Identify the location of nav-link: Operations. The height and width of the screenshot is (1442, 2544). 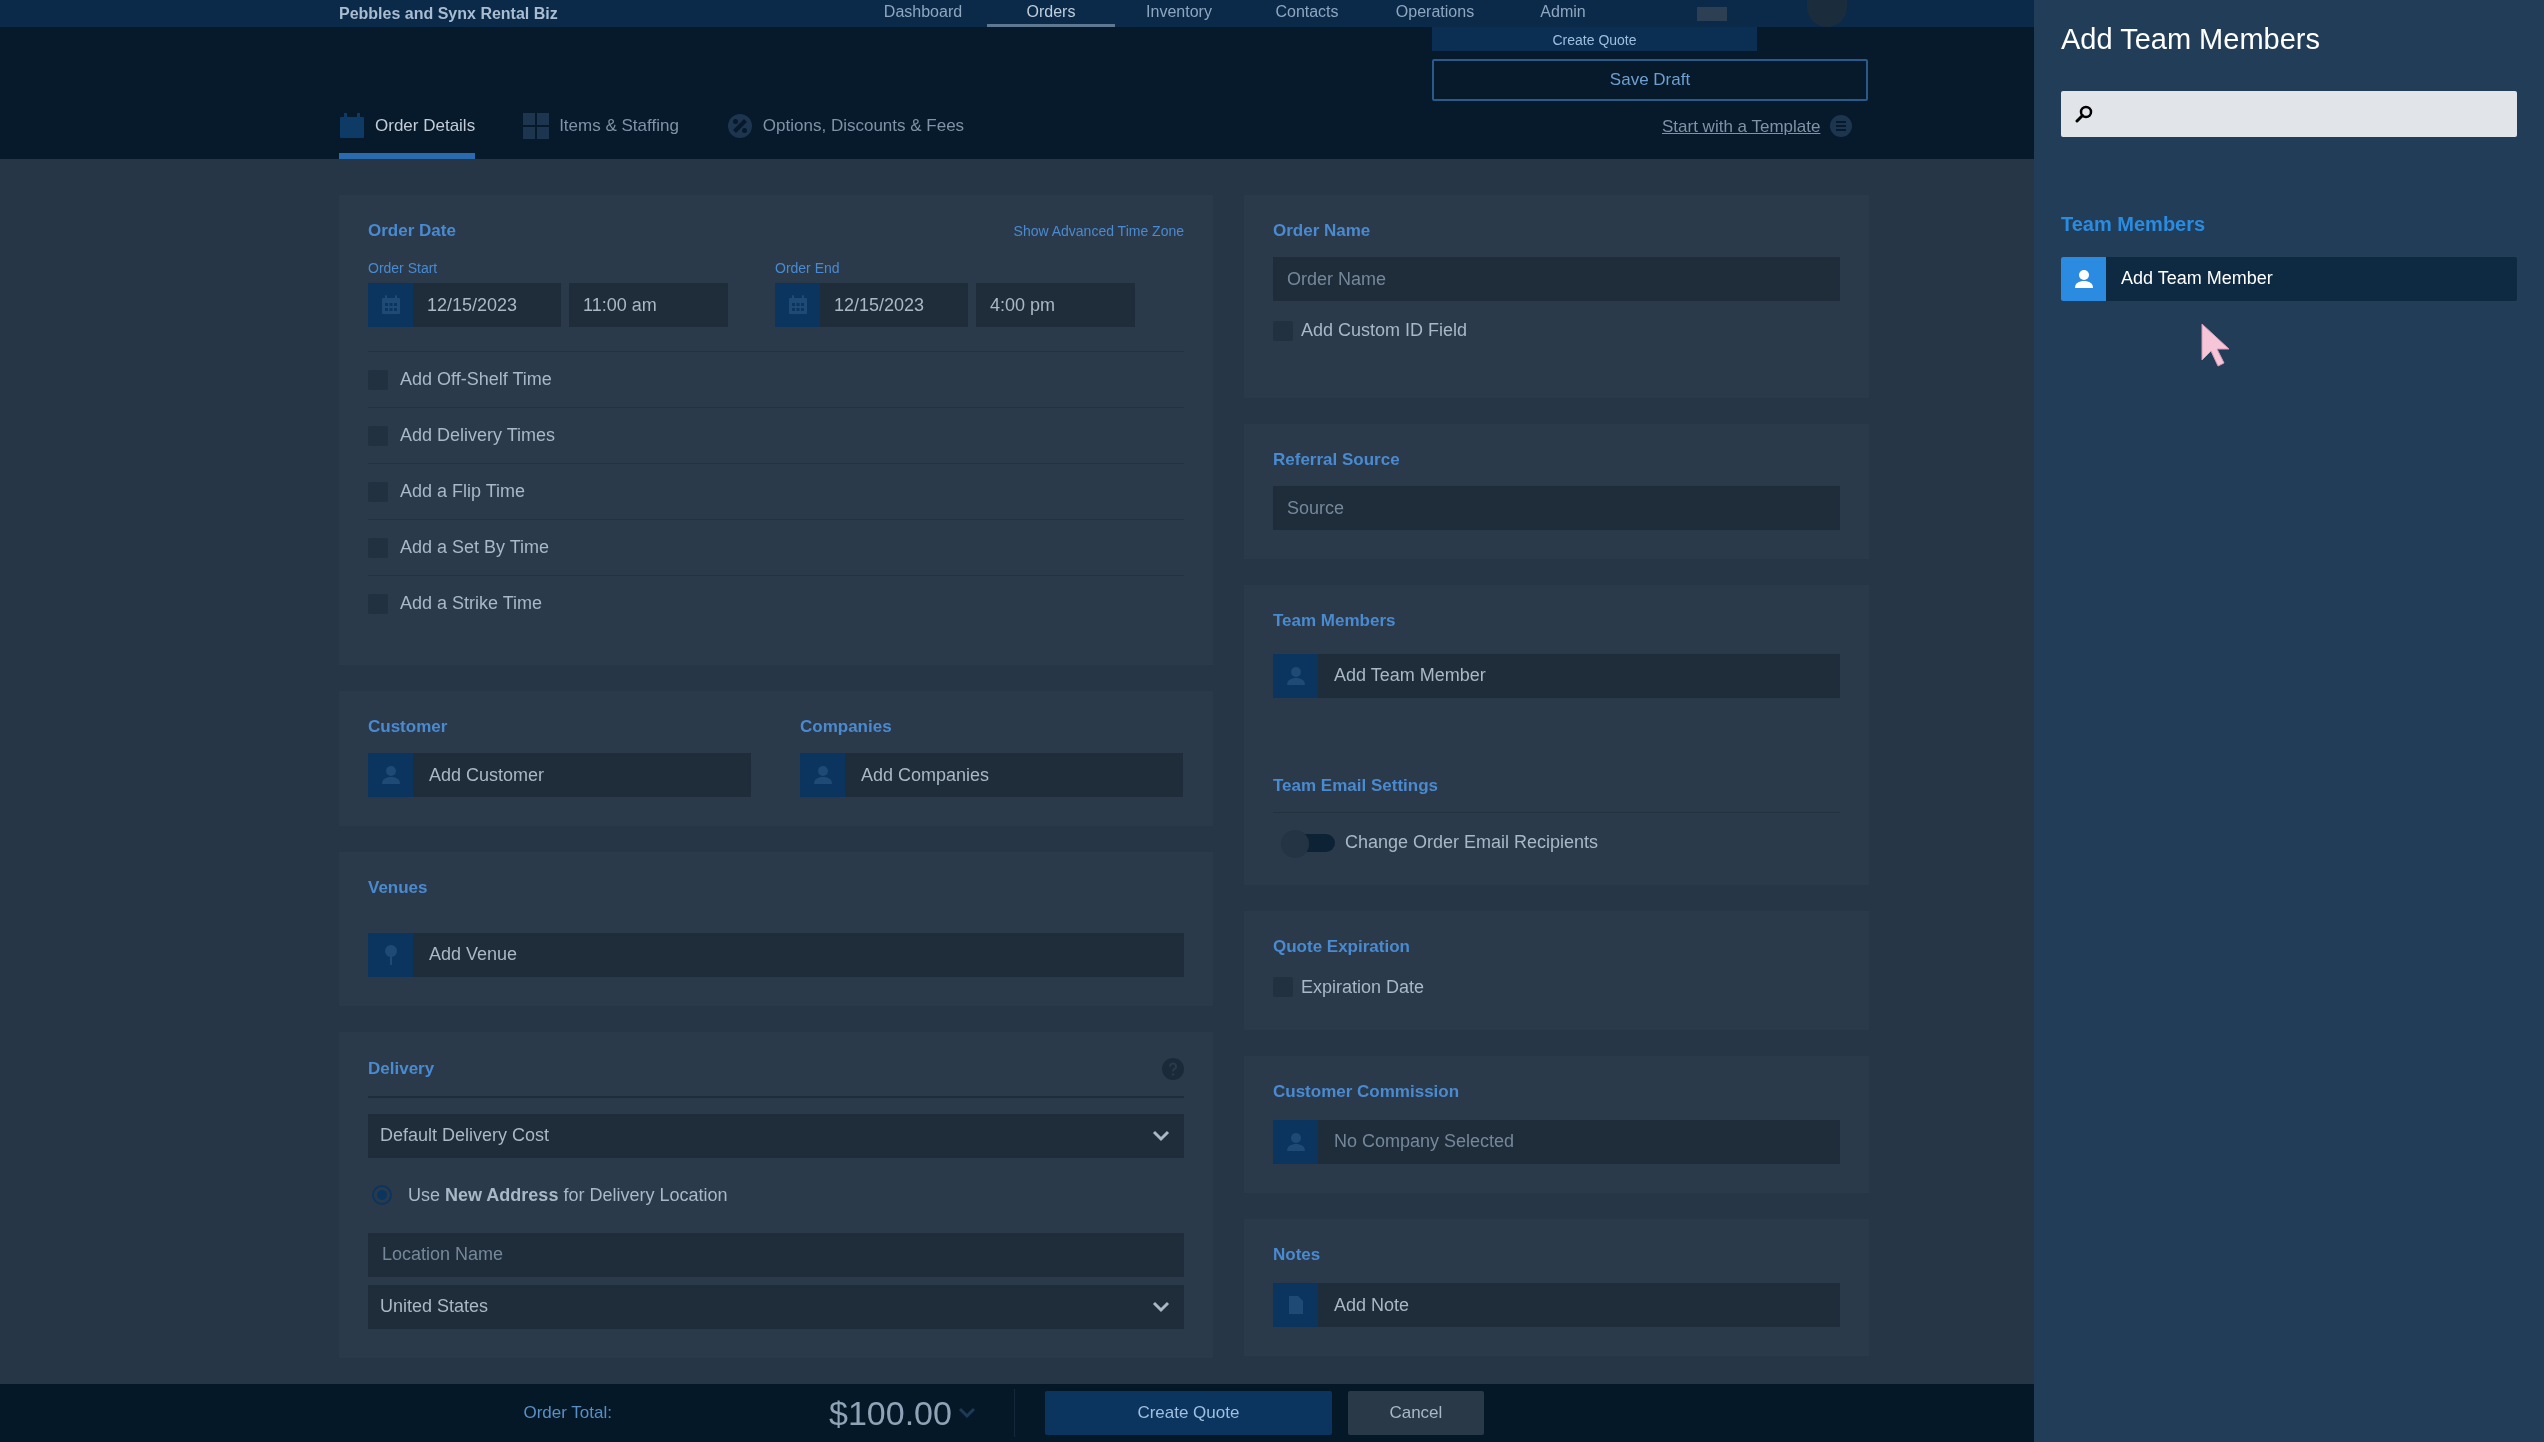
(1435, 13).